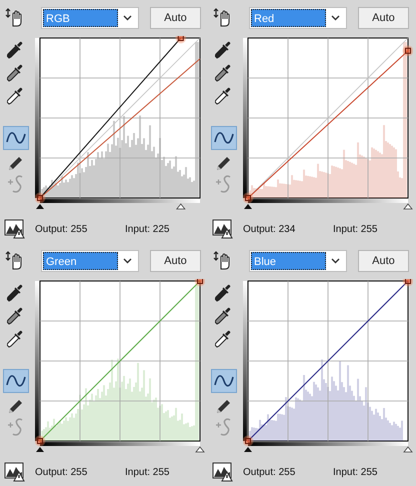 The image size is (416, 486). I want to click on channel-value: Blue, so click(288, 261).